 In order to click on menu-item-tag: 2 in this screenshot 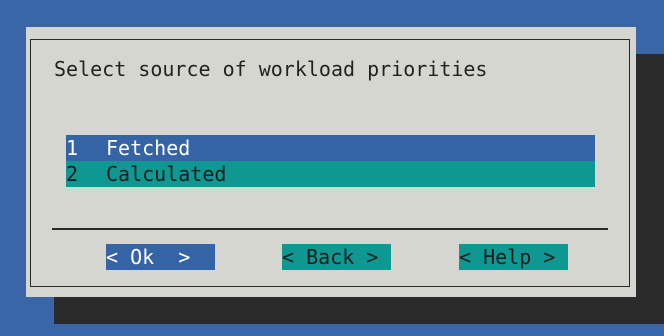, I will do `click(72, 174)`.